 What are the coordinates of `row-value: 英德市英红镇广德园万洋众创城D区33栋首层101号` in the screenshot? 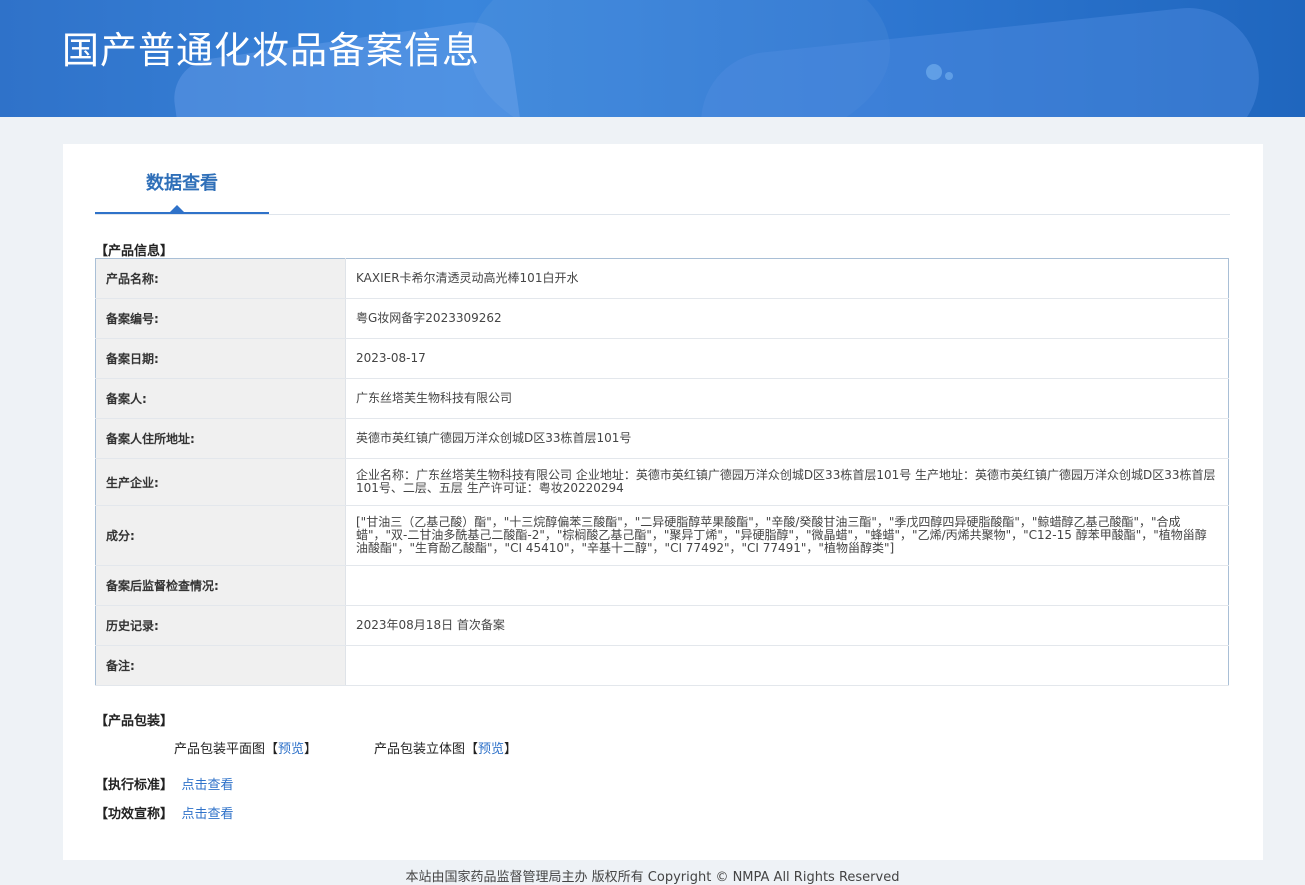 It's located at (787, 438).